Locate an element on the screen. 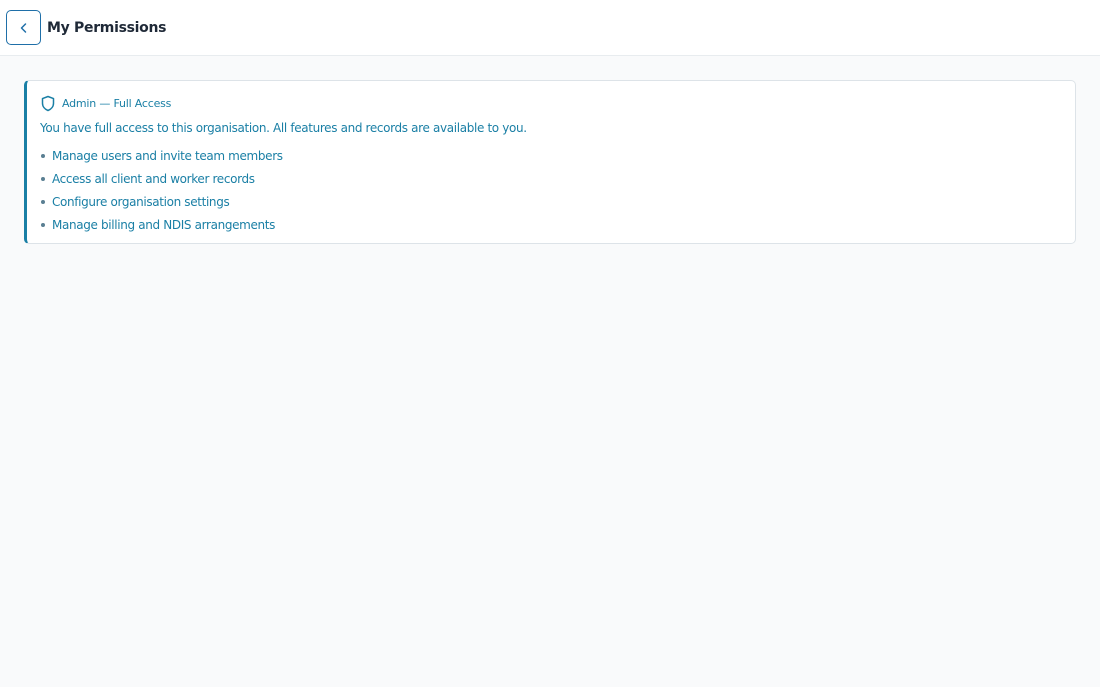 The width and height of the screenshot is (1100, 687). chevron-left-icon is located at coordinates (23, 27).